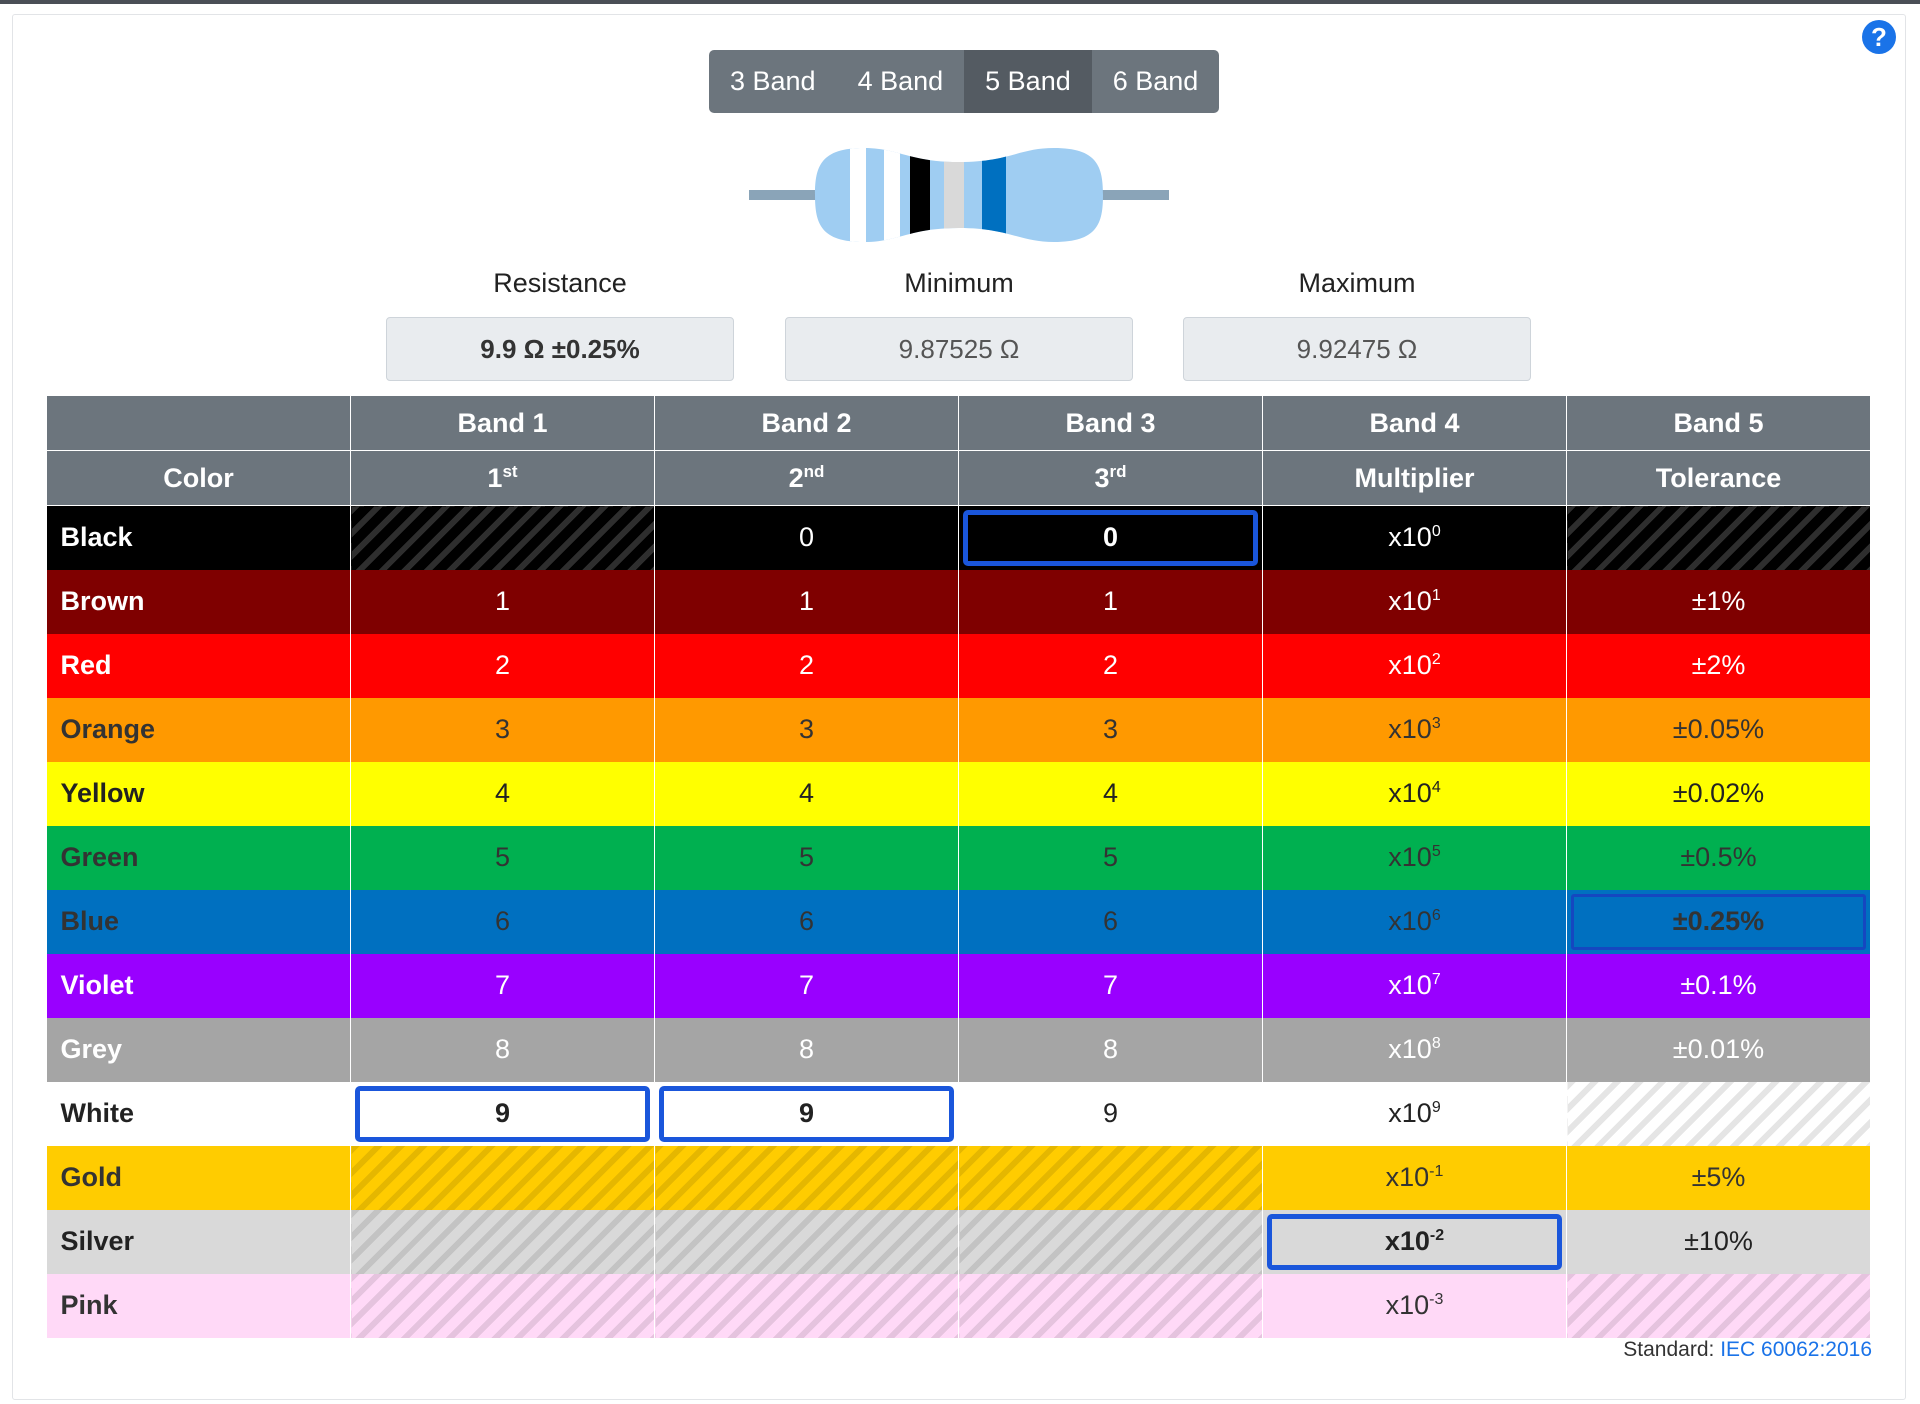 The height and width of the screenshot is (1404, 1920). What do you see at coordinates (1414, 1241) in the screenshot?
I see `multiplier-cell: x10-2` at bounding box center [1414, 1241].